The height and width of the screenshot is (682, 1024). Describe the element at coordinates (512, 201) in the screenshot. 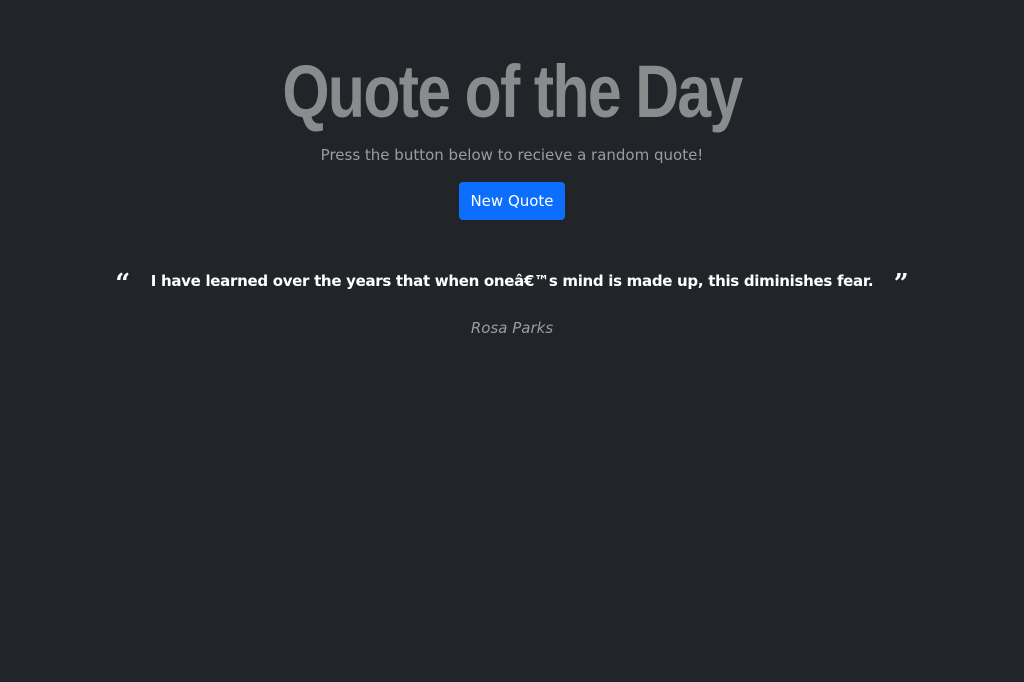

I see `new-quote-button: New Quote` at that location.